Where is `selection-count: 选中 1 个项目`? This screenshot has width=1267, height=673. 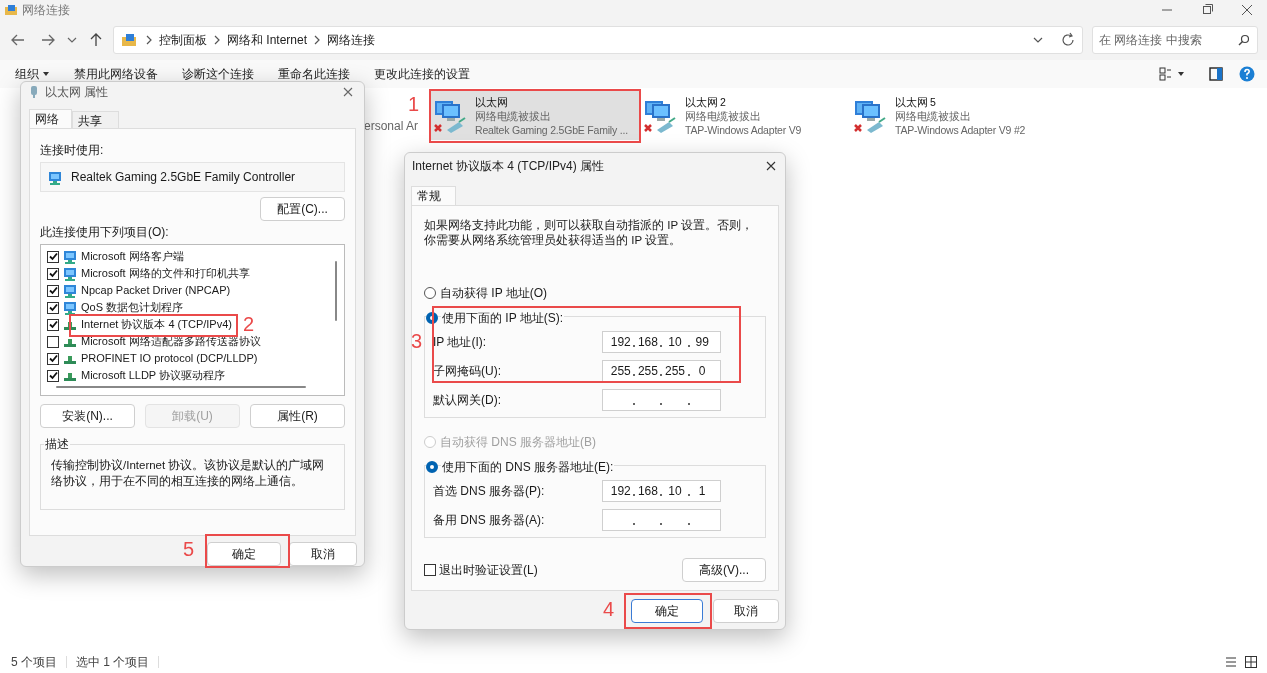
selection-count: 选中 1 个项目 is located at coordinates (113, 662).